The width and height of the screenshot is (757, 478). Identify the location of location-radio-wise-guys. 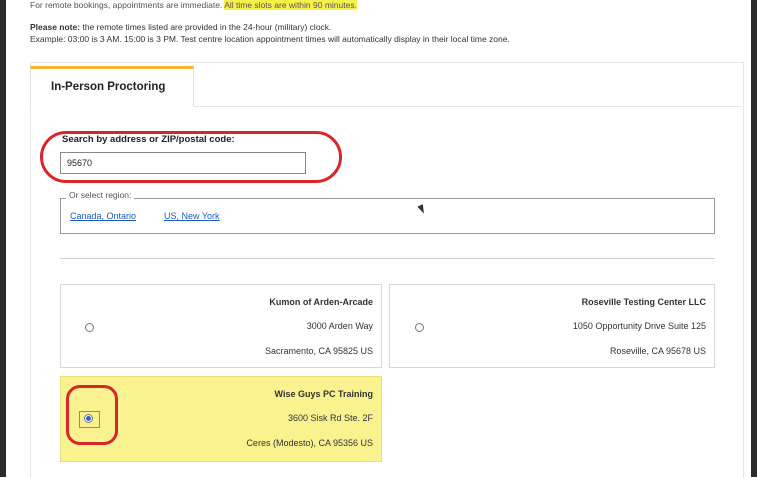
(88, 418).